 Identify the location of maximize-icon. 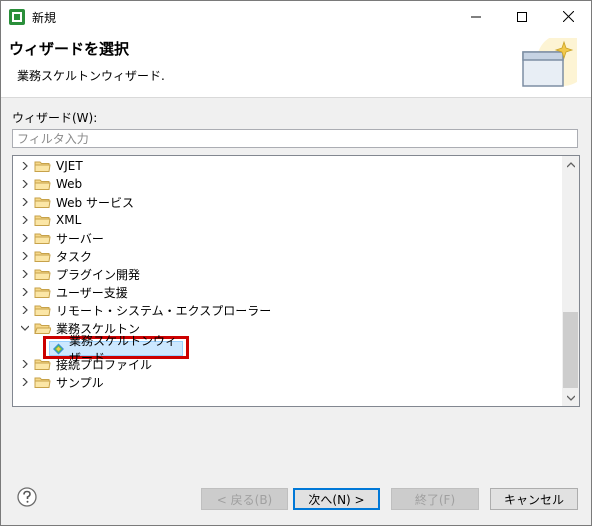
(522, 16).